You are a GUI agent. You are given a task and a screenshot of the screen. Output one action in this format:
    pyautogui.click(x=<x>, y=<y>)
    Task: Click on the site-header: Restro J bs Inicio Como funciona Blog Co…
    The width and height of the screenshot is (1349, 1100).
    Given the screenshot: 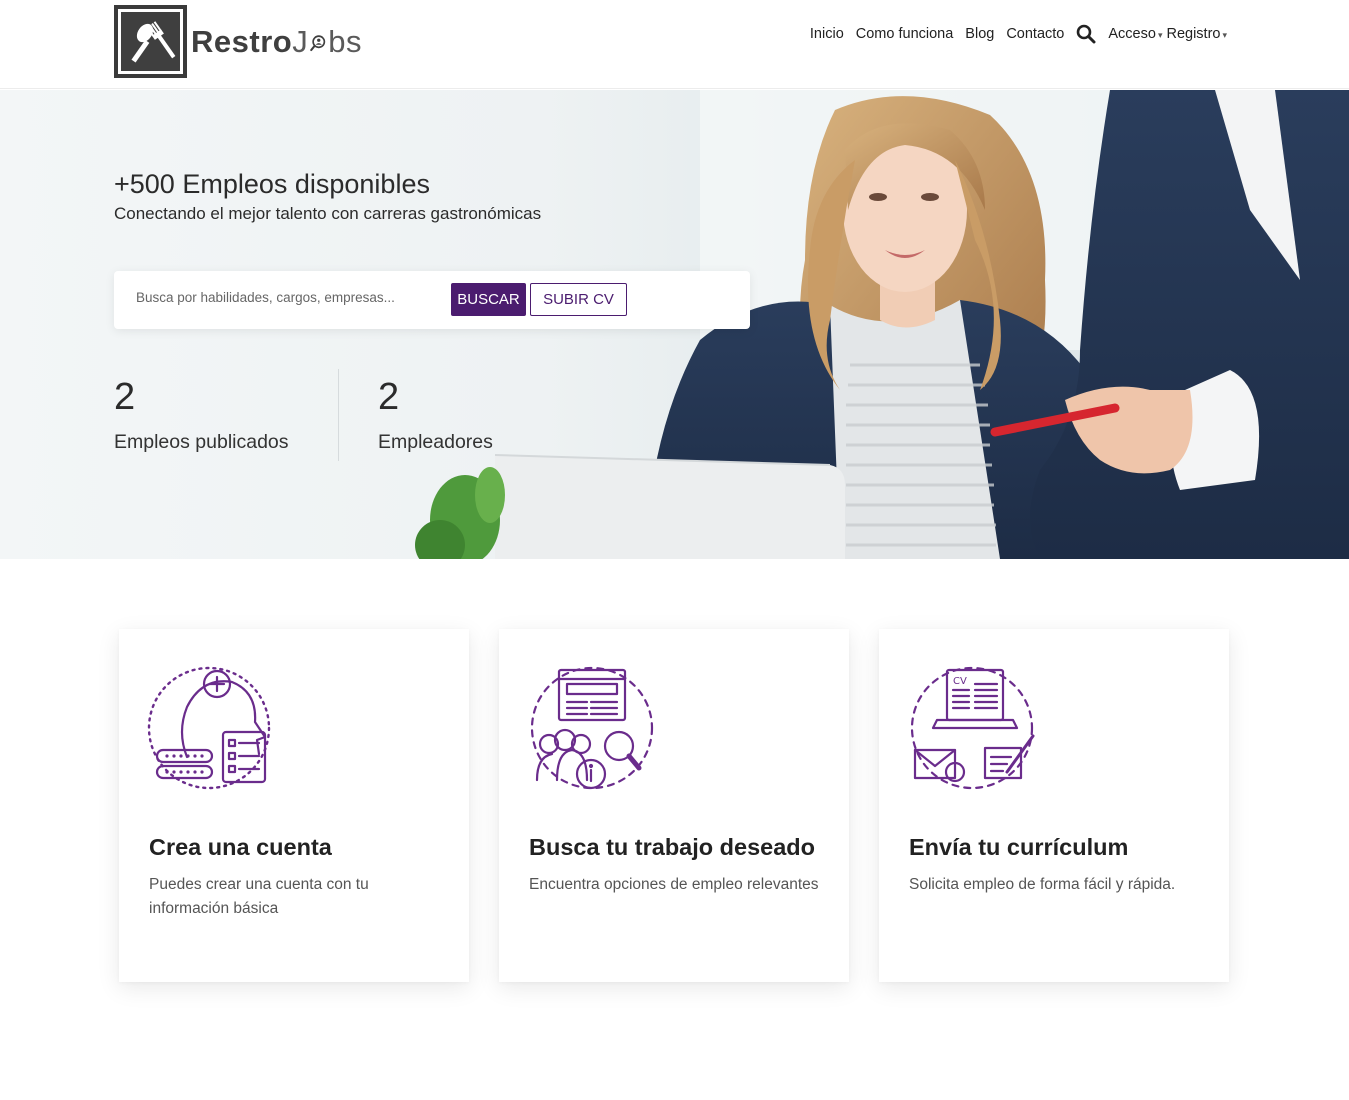 What is the action you would take?
    pyautogui.click(x=674, y=44)
    